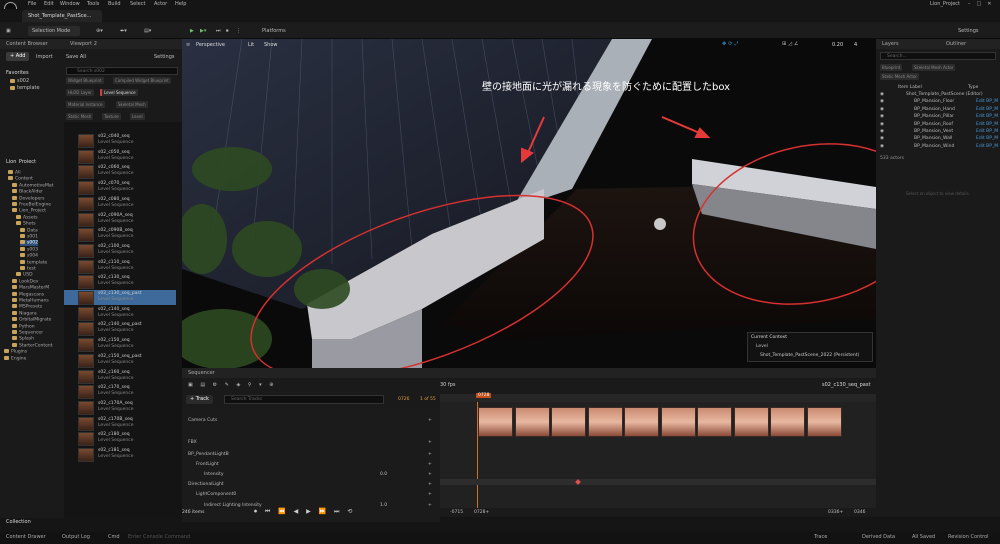 This screenshot has width=1000, height=544. Describe the element at coordinates (923, 537) in the screenshot. I see `all-saved-indicator: All Saved` at that location.